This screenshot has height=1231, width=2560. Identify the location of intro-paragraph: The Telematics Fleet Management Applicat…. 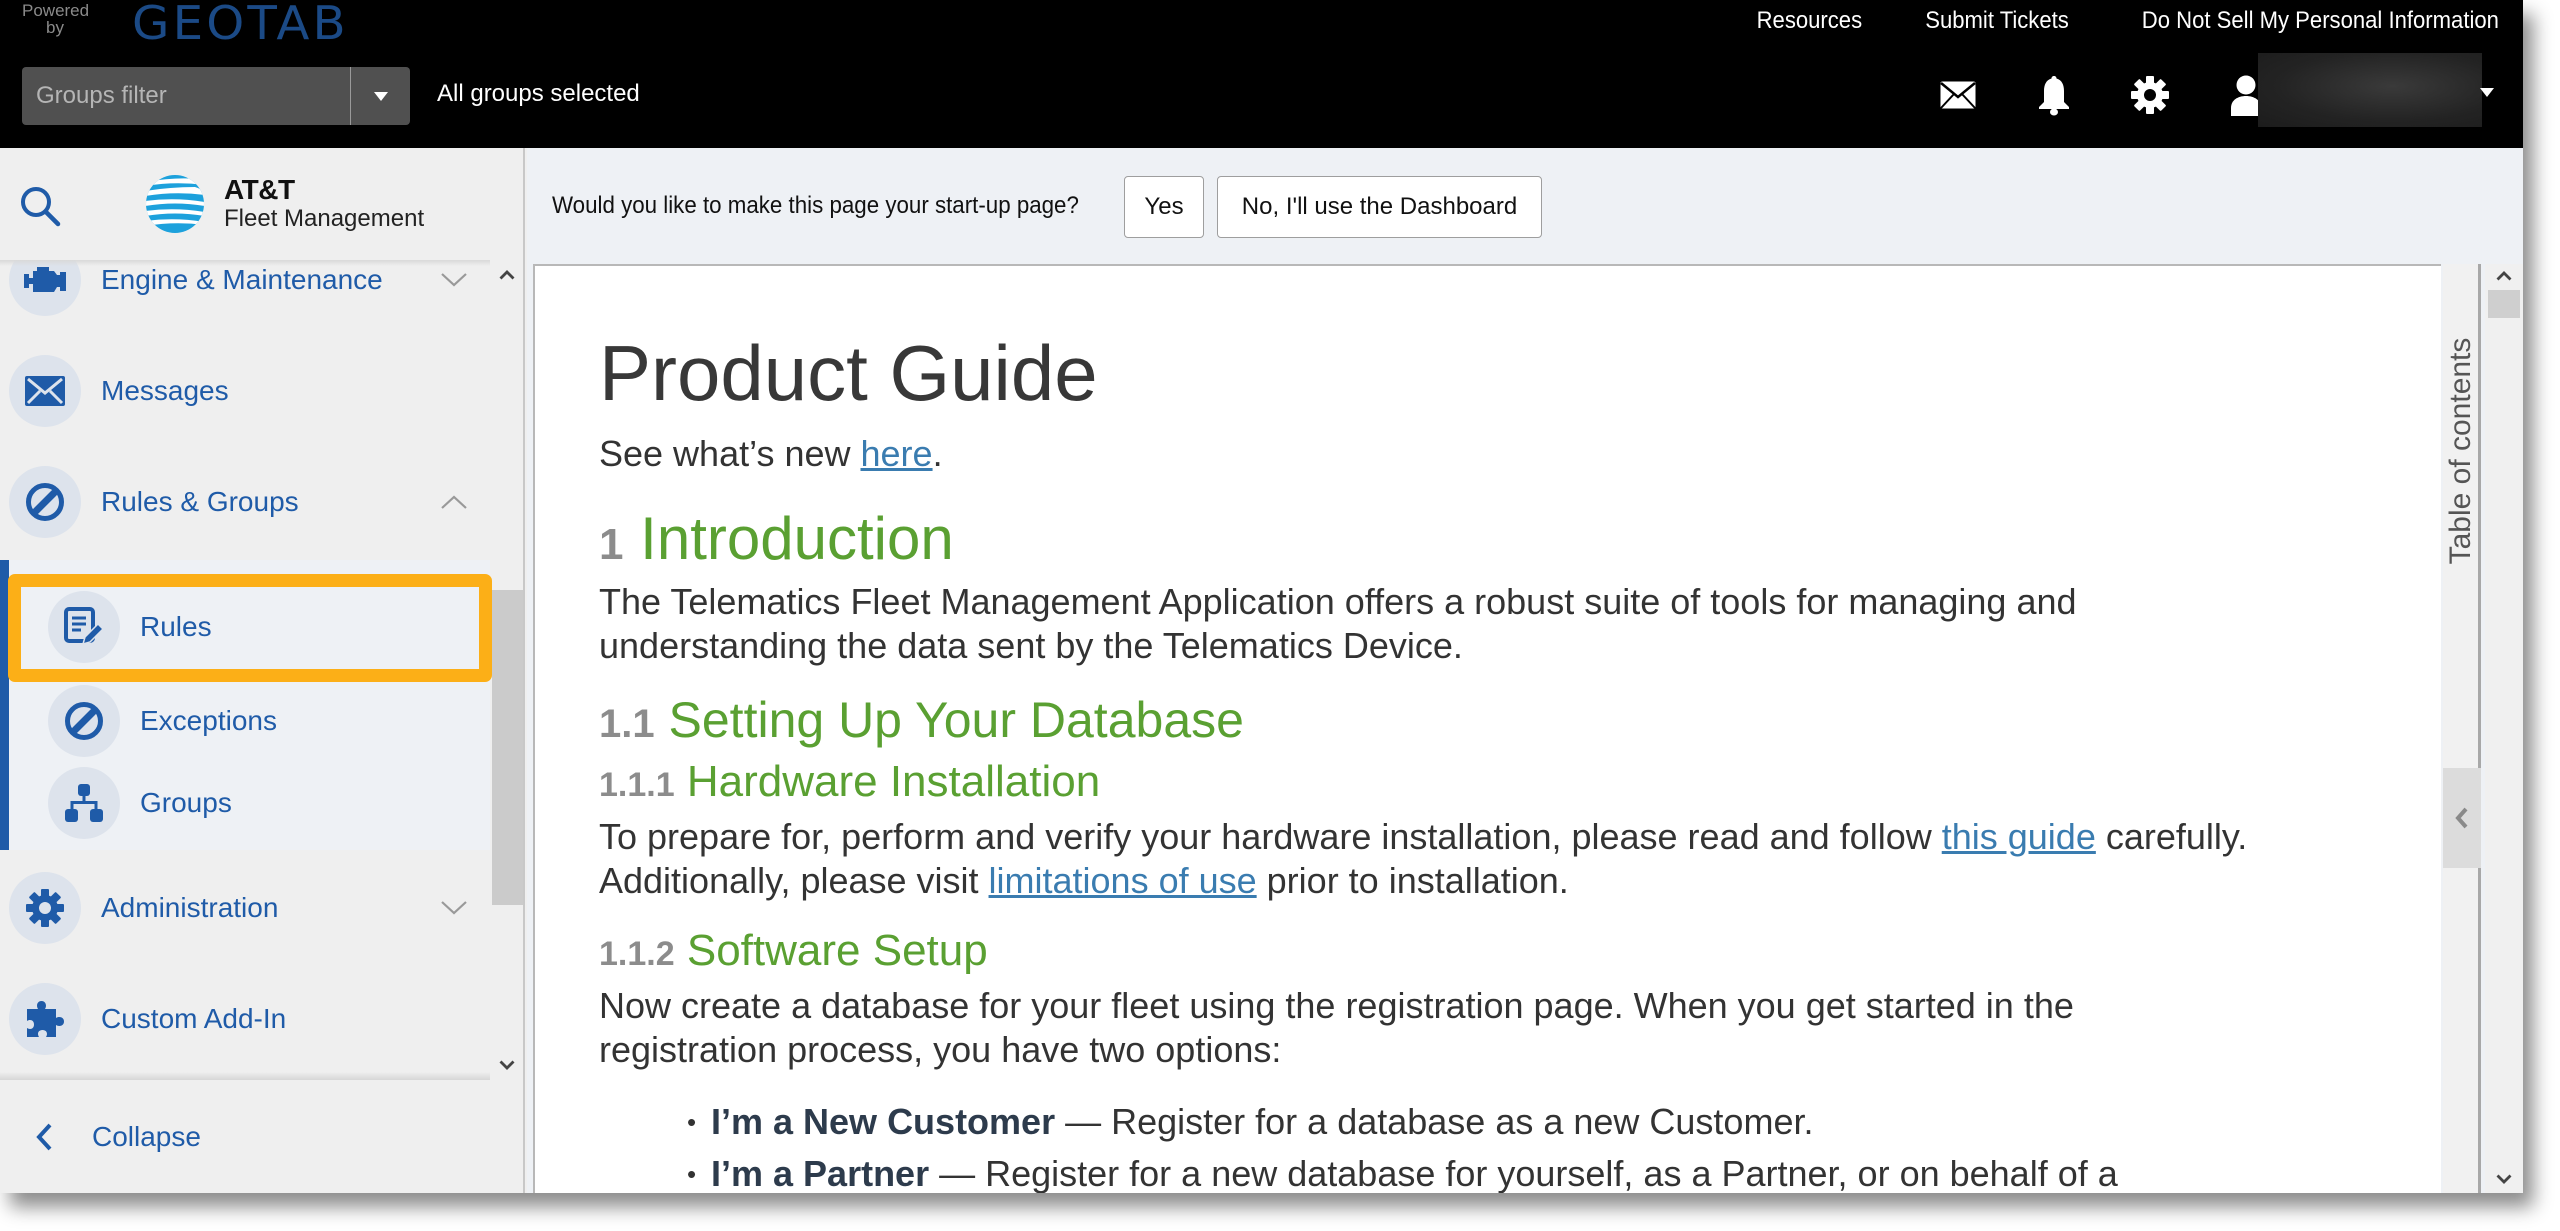
(1338, 623).